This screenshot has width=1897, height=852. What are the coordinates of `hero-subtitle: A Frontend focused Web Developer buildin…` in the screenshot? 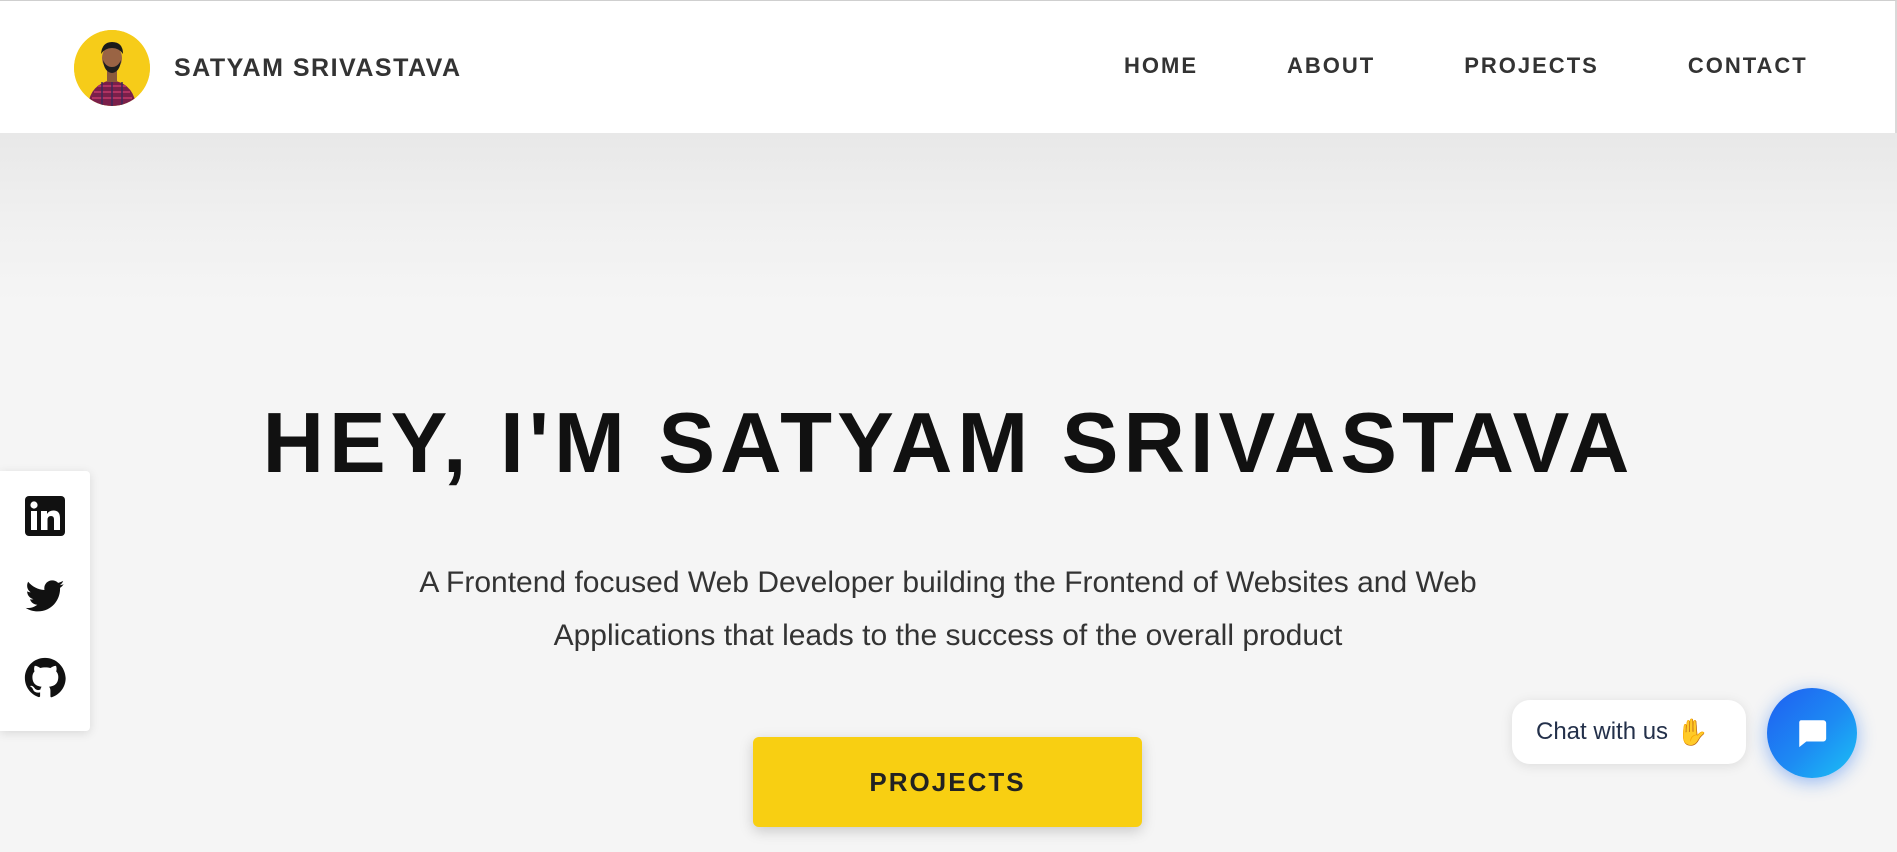 It's located at (948, 609).